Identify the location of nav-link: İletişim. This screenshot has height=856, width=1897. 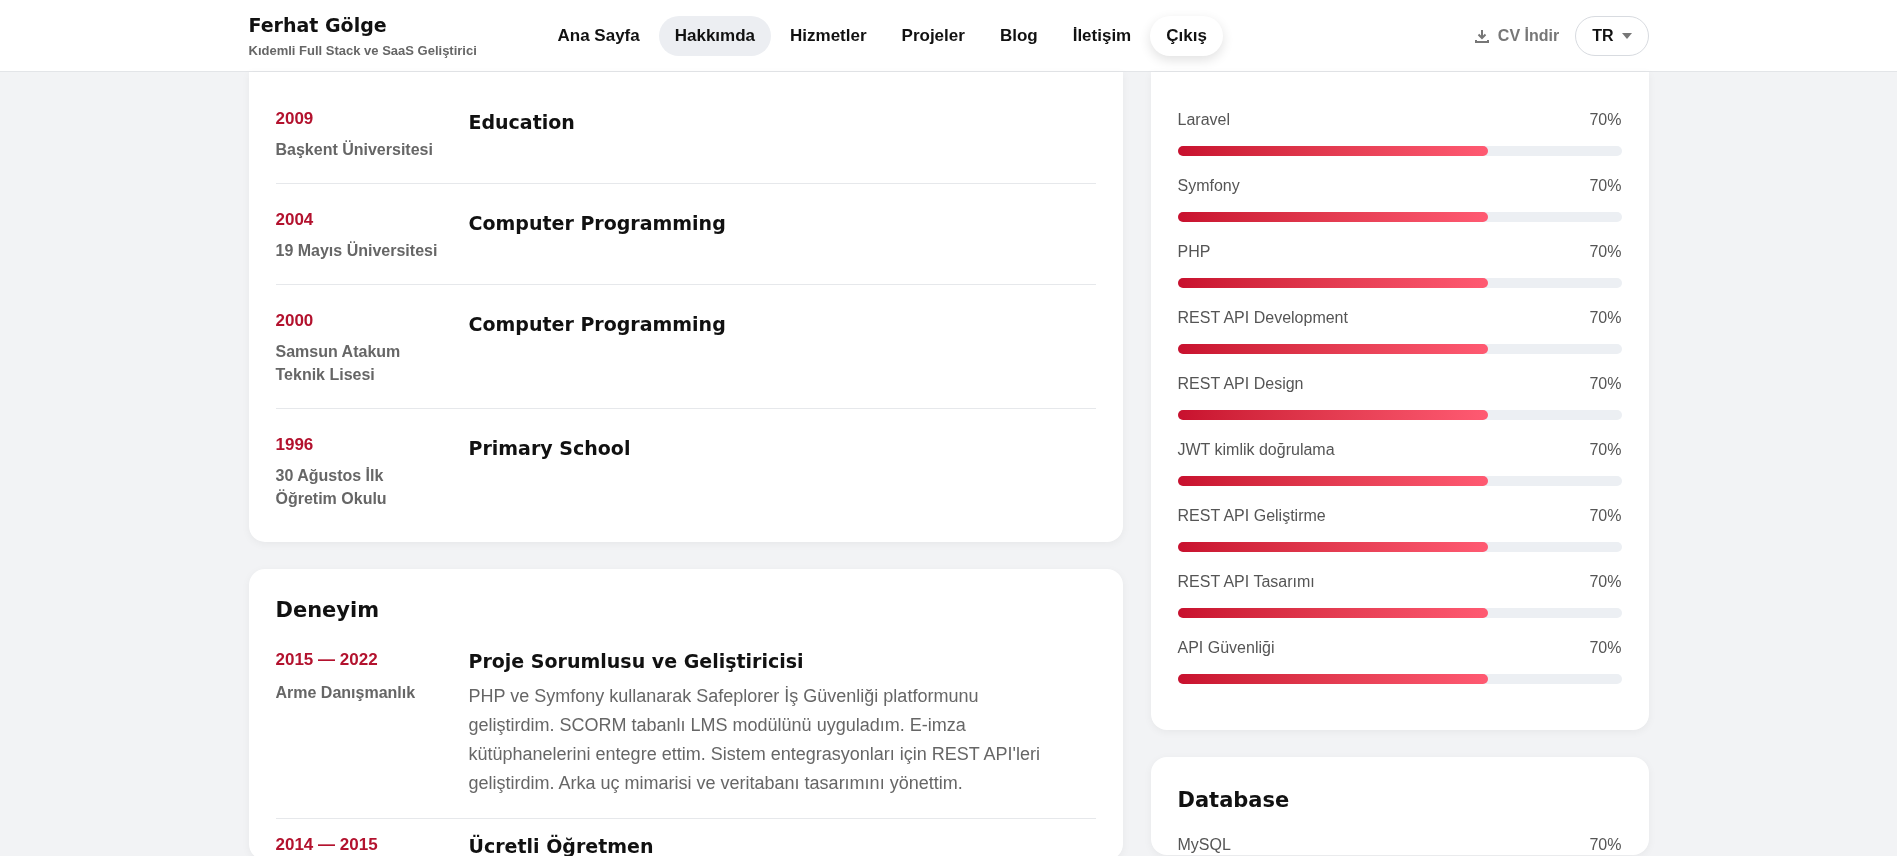
(1102, 35).